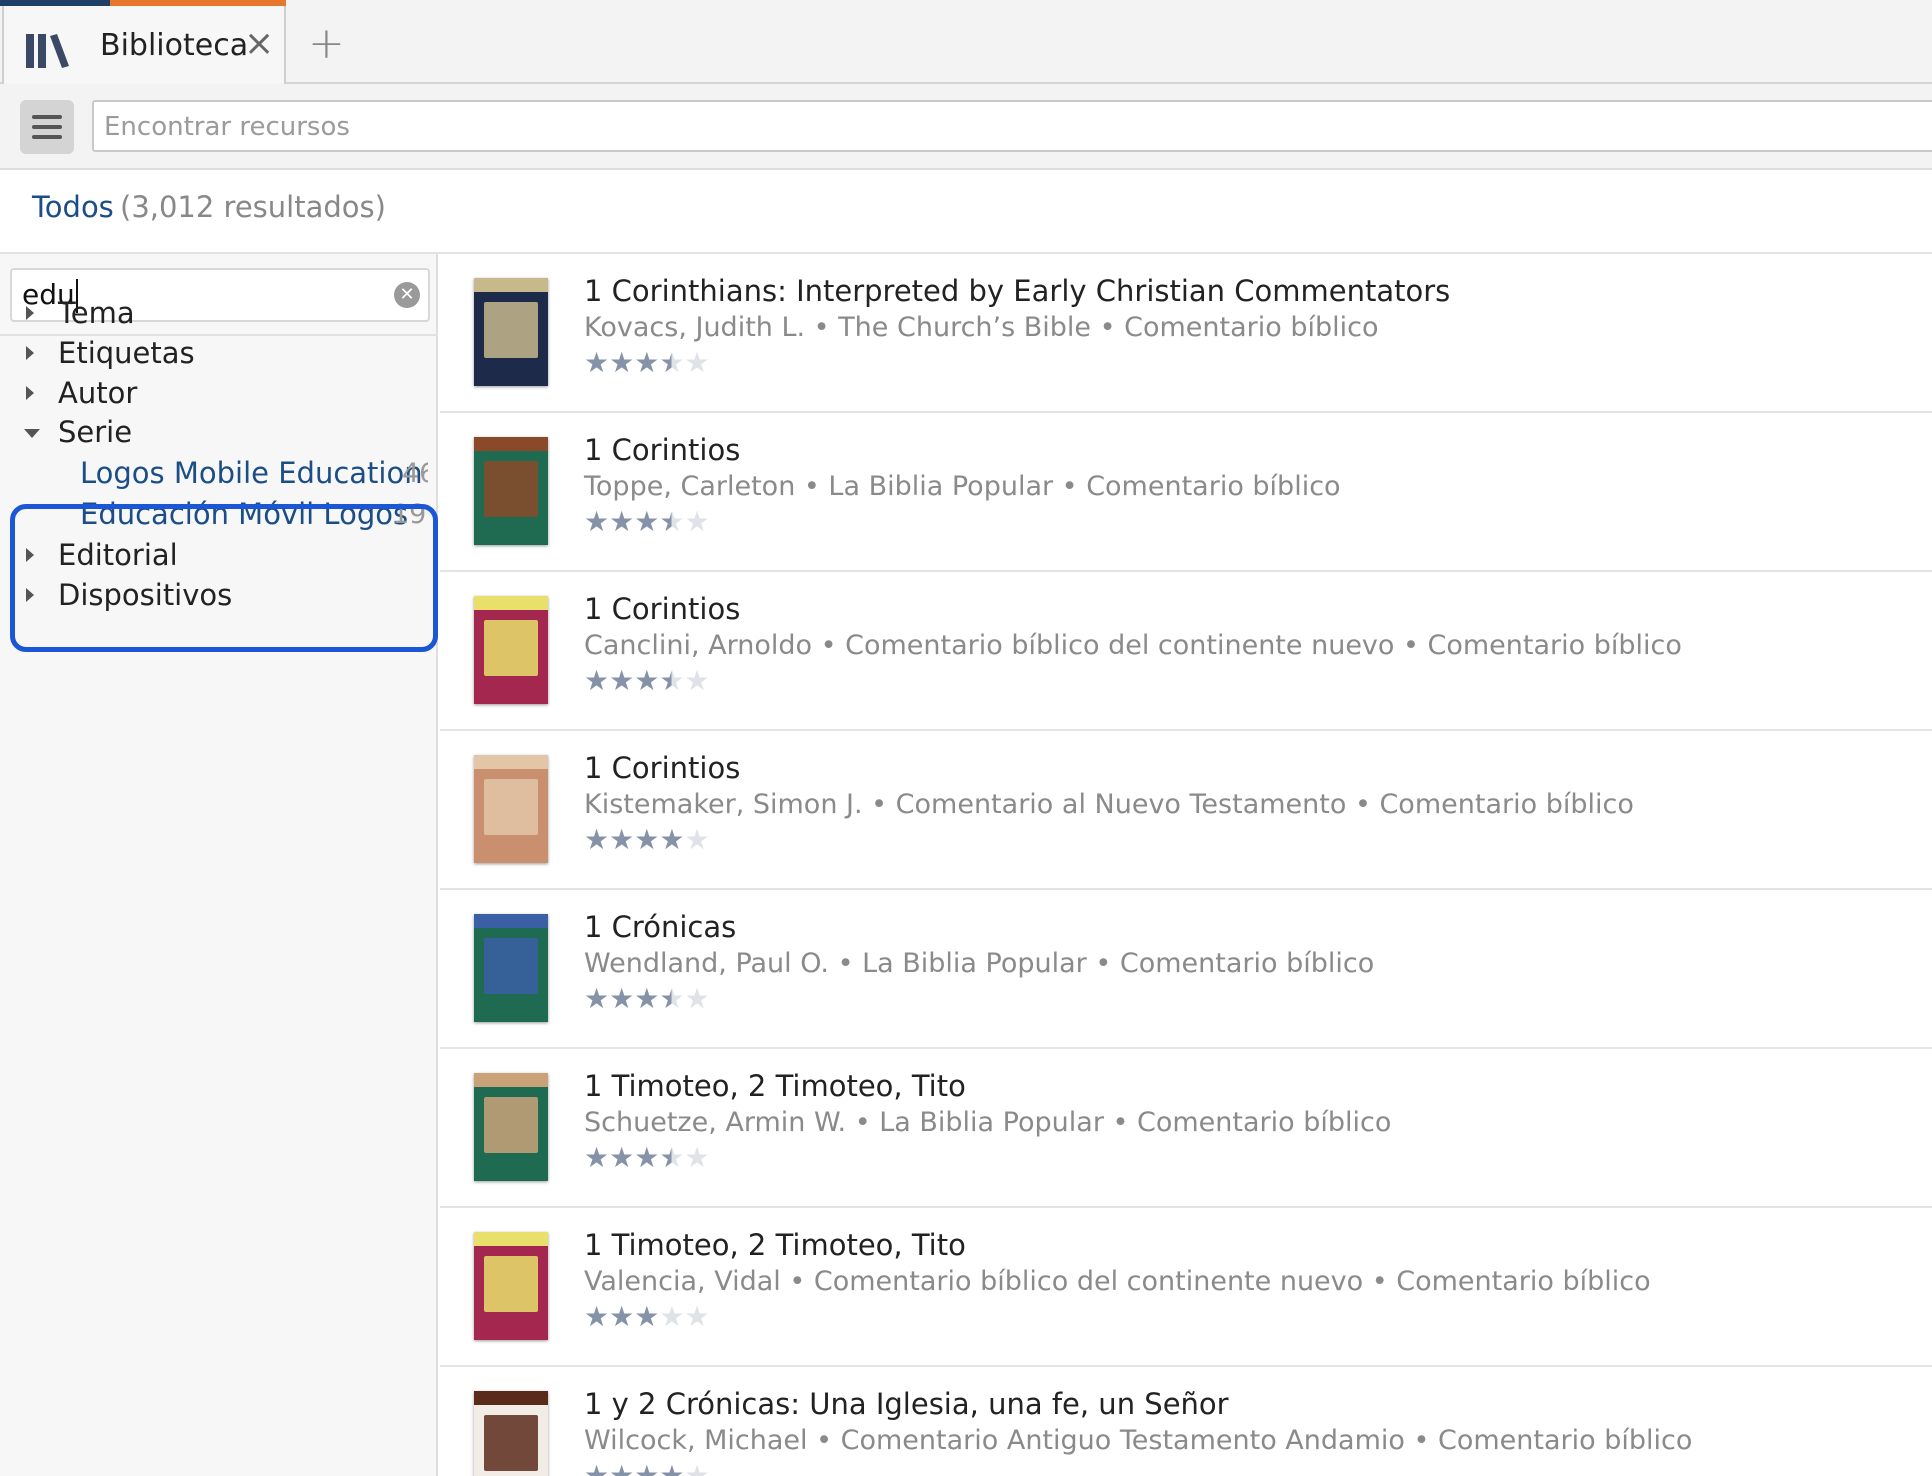  I want to click on facet-label: Etiquetas, so click(126, 353).